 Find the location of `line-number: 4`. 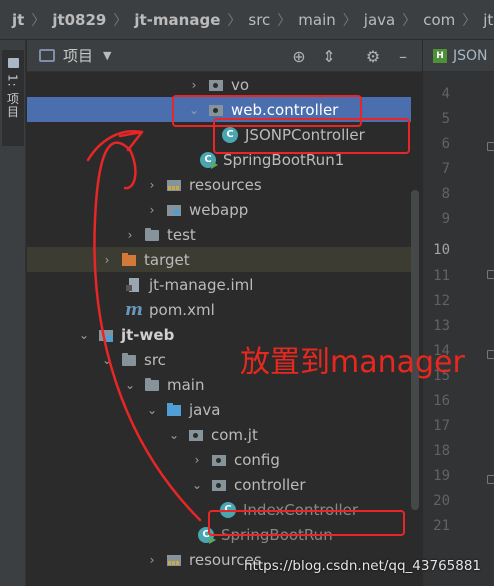

line-number: 4 is located at coordinates (445, 94).